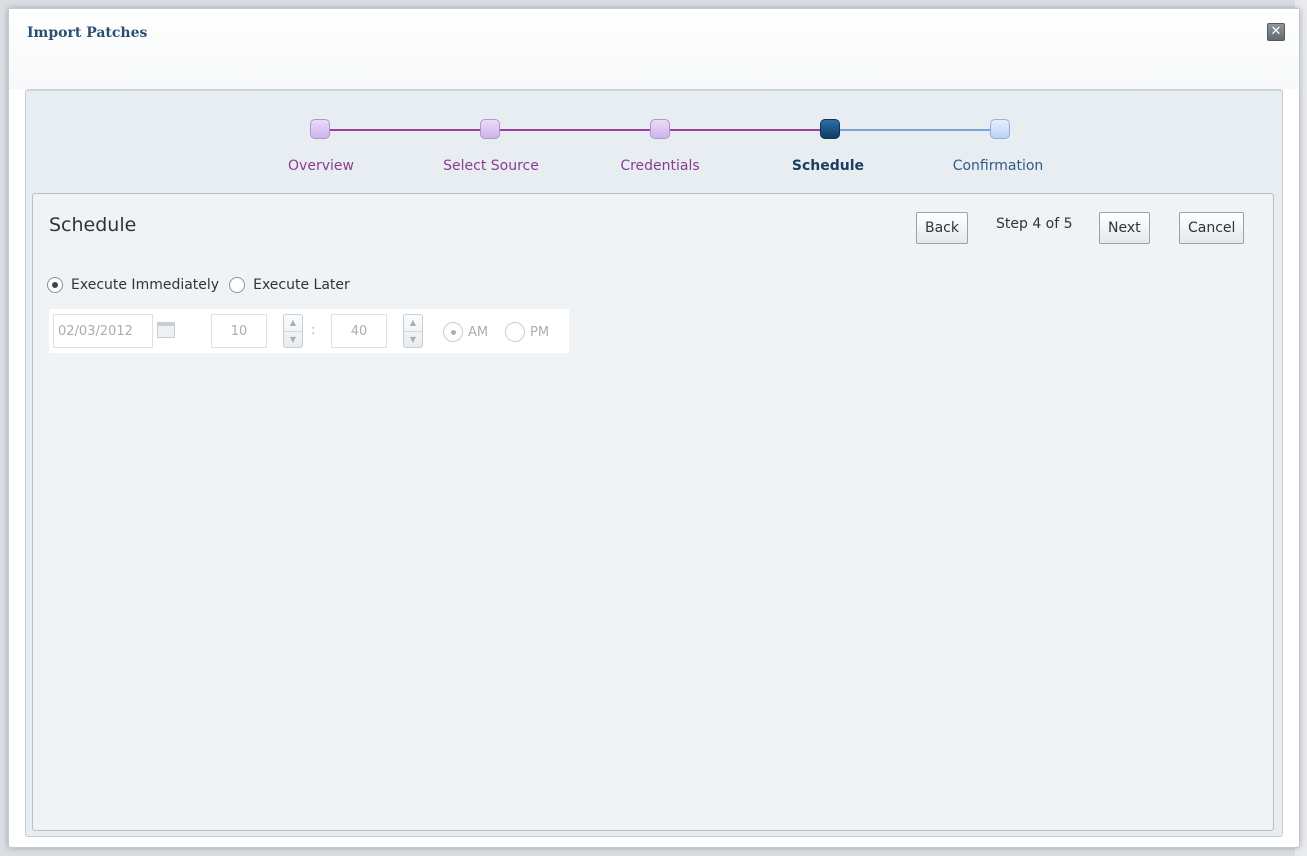  What do you see at coordinates (359, 331) in the screenshot?
I see `minute-field` at bounding box center [359, 331].